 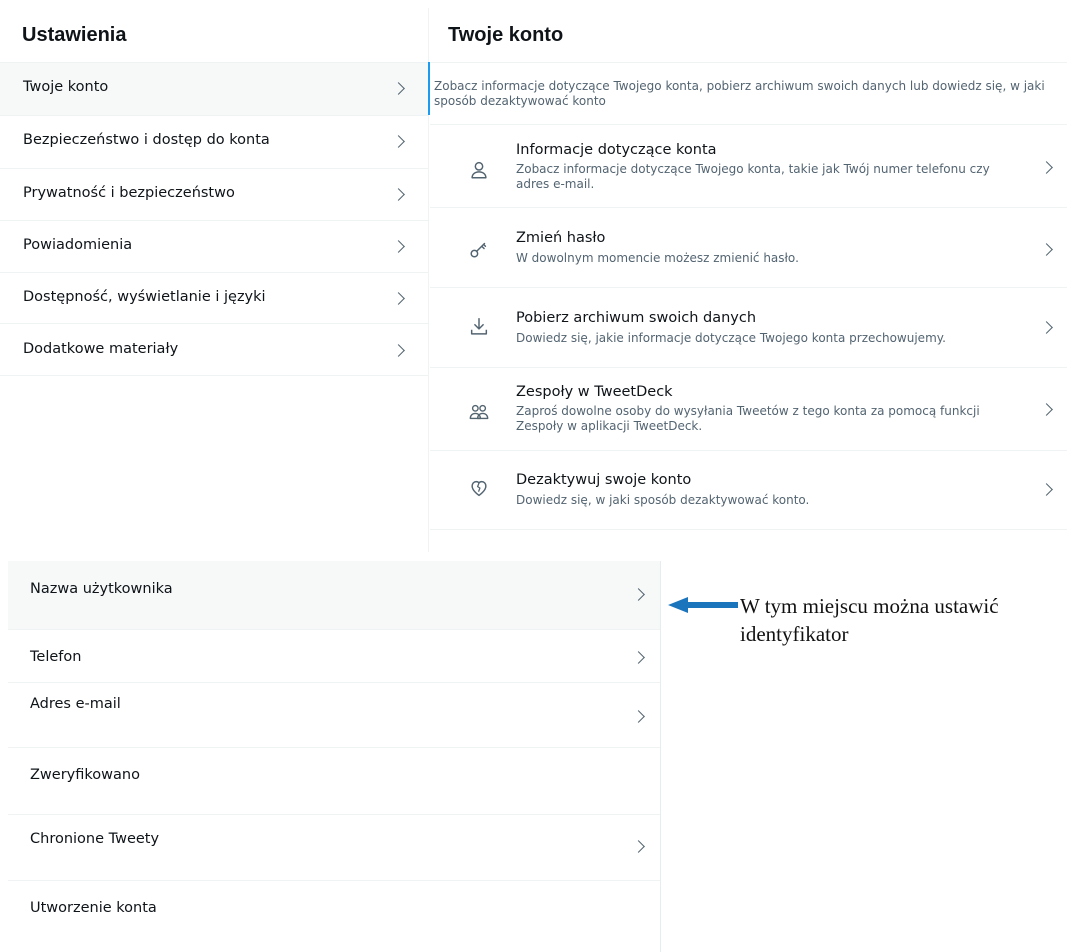 I want to click on sidebar-item-prywatnosc: Prywatność i bezpieczeństwo, so click(x=214, y=195).